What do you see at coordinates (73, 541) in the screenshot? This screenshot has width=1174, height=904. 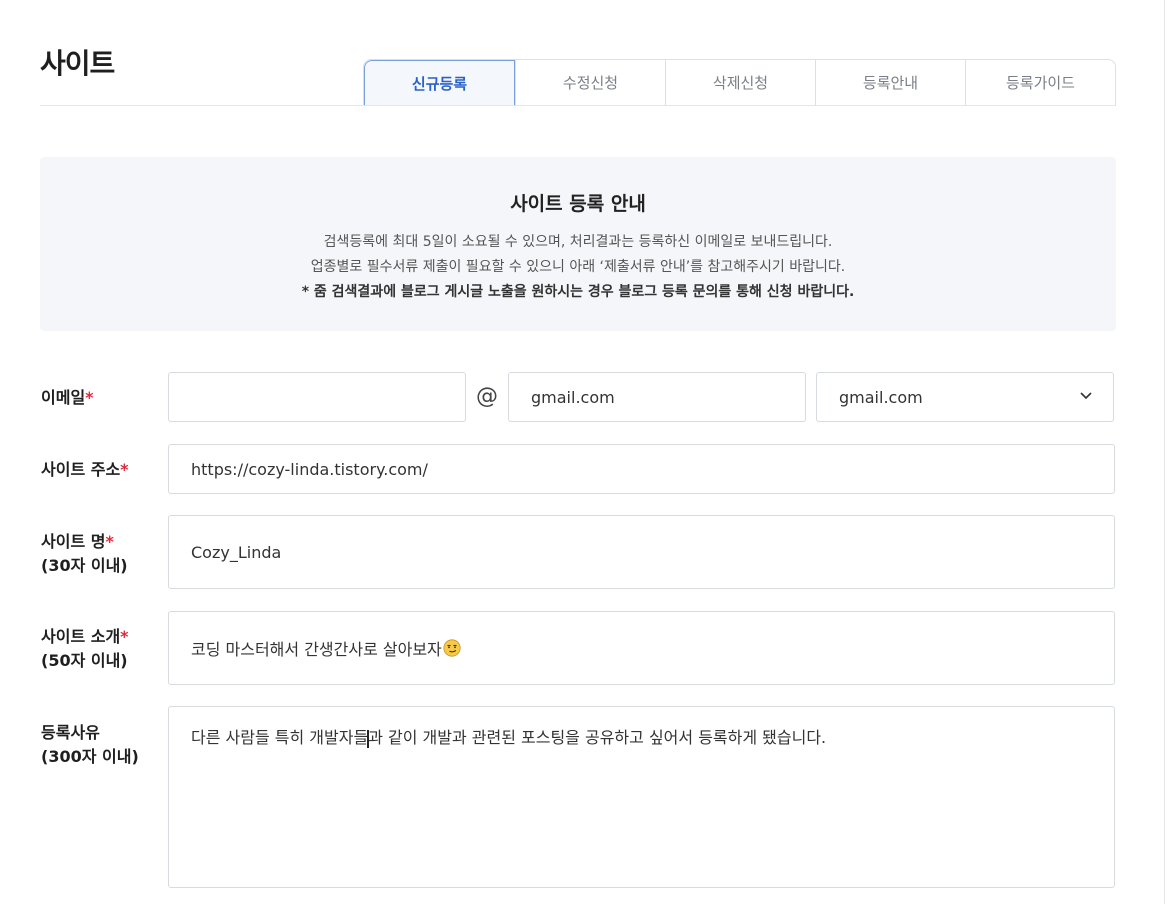 I see `site-name-label-text: 사이트 명` at bounding box center [73, 541].